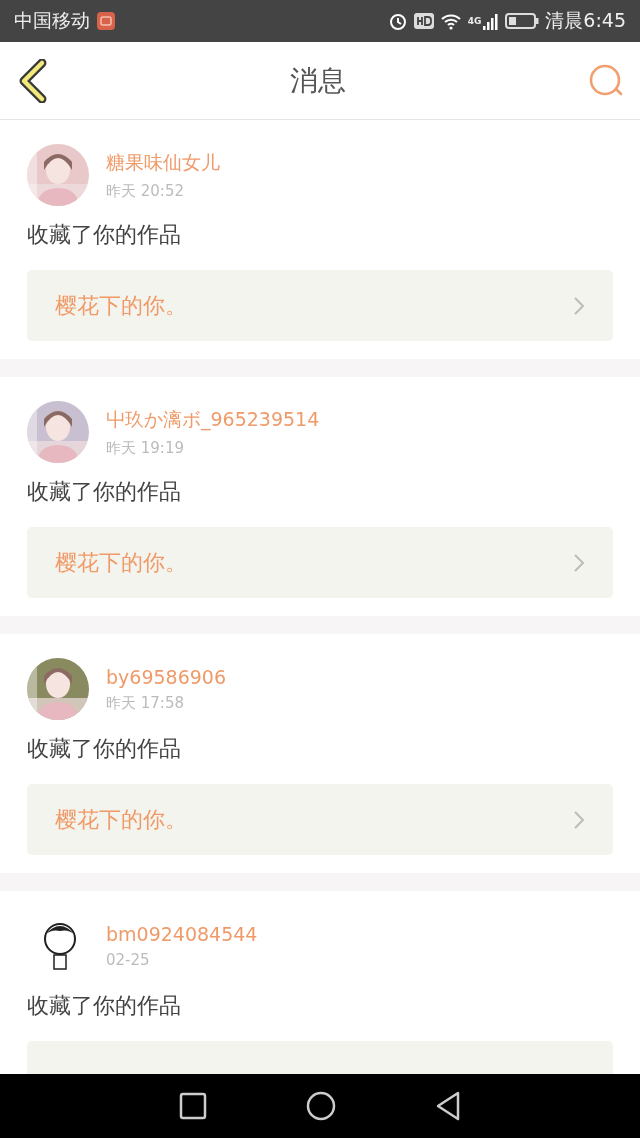 Image resolution: width=640 pixels, height=1138 pixels. Describe the element at coordinates (166, 676) in the screenshot. I see `user-name: by69586906` at that location.